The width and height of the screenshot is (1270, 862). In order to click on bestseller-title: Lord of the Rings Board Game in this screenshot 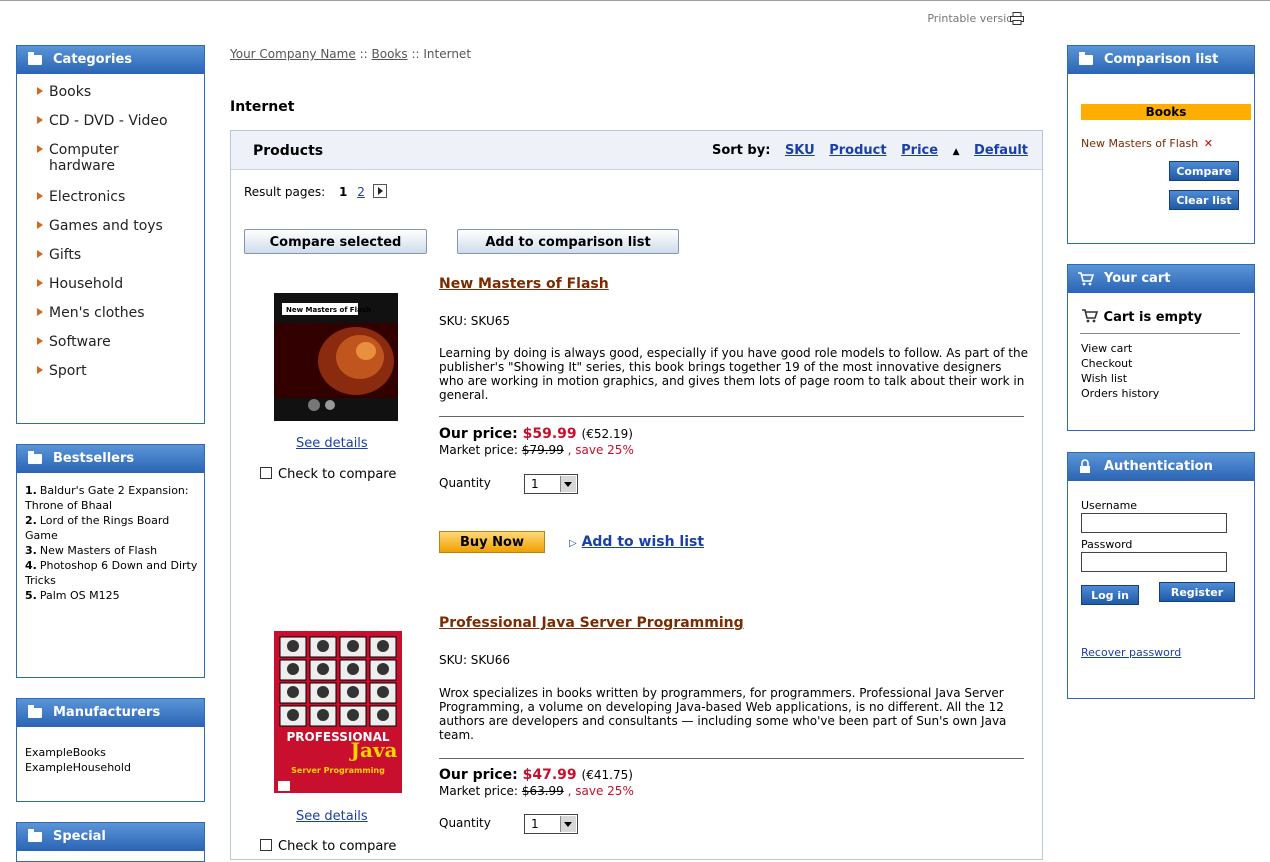, I will do `click(97, 528)`.